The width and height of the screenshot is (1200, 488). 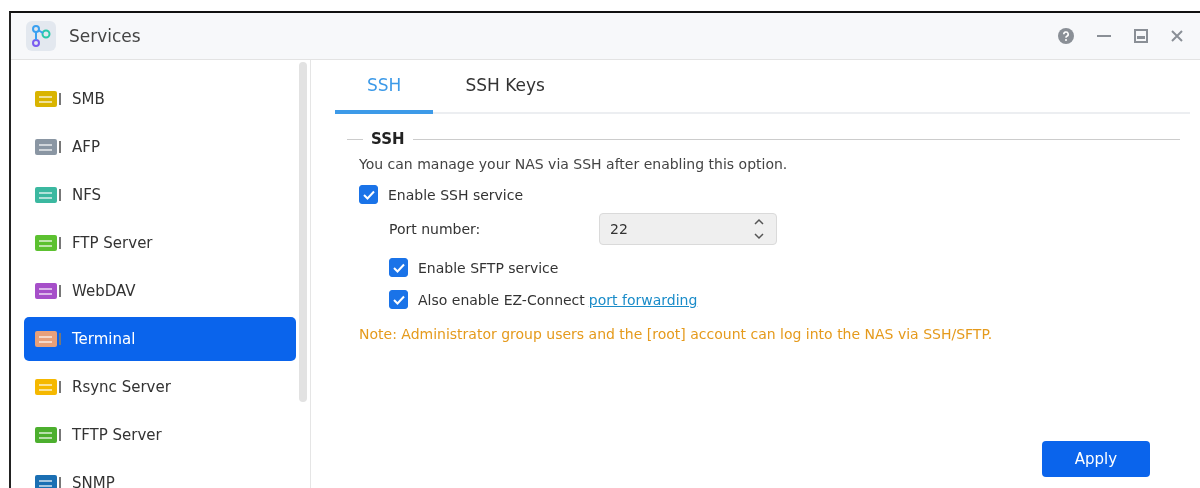 I want to click on checkbox-label: Also enable EZ-Connect, so click(x=501, y=299).